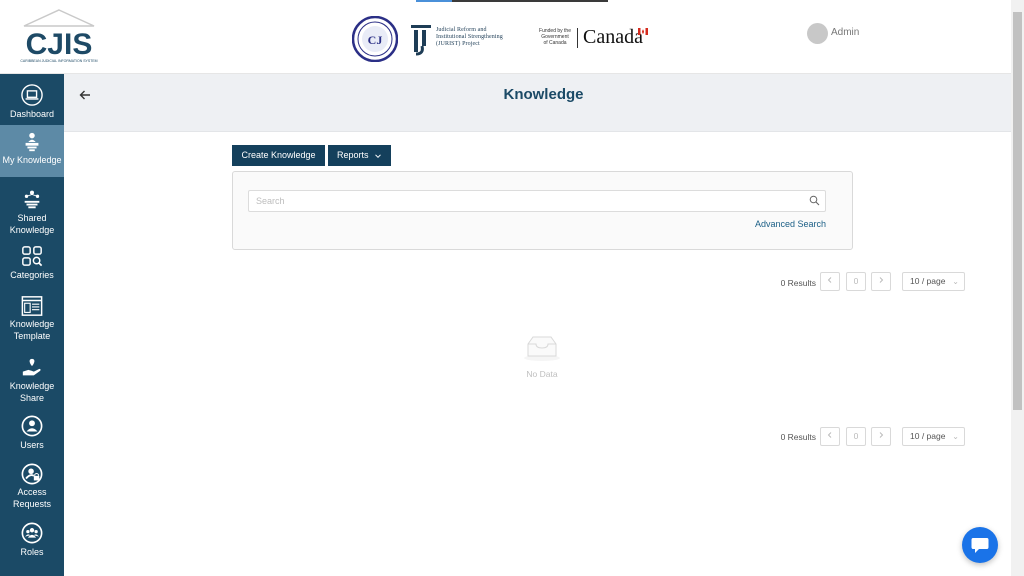  What do you see at coordinates (32, 392) in the screenshot?
I see `sidebar-item-label: Knowledge Share` at bounding box center [32, 392].